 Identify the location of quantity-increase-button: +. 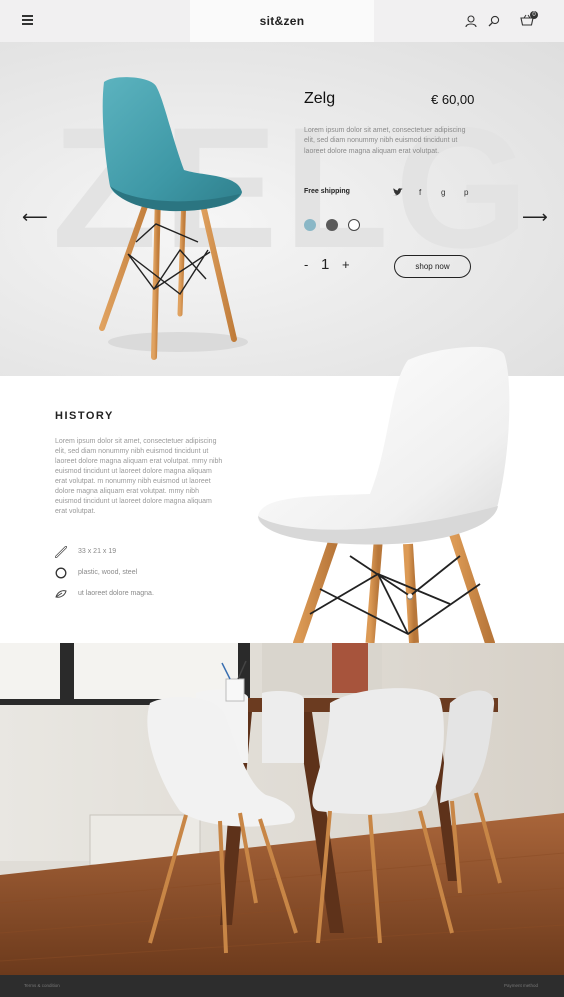
(346, 264).